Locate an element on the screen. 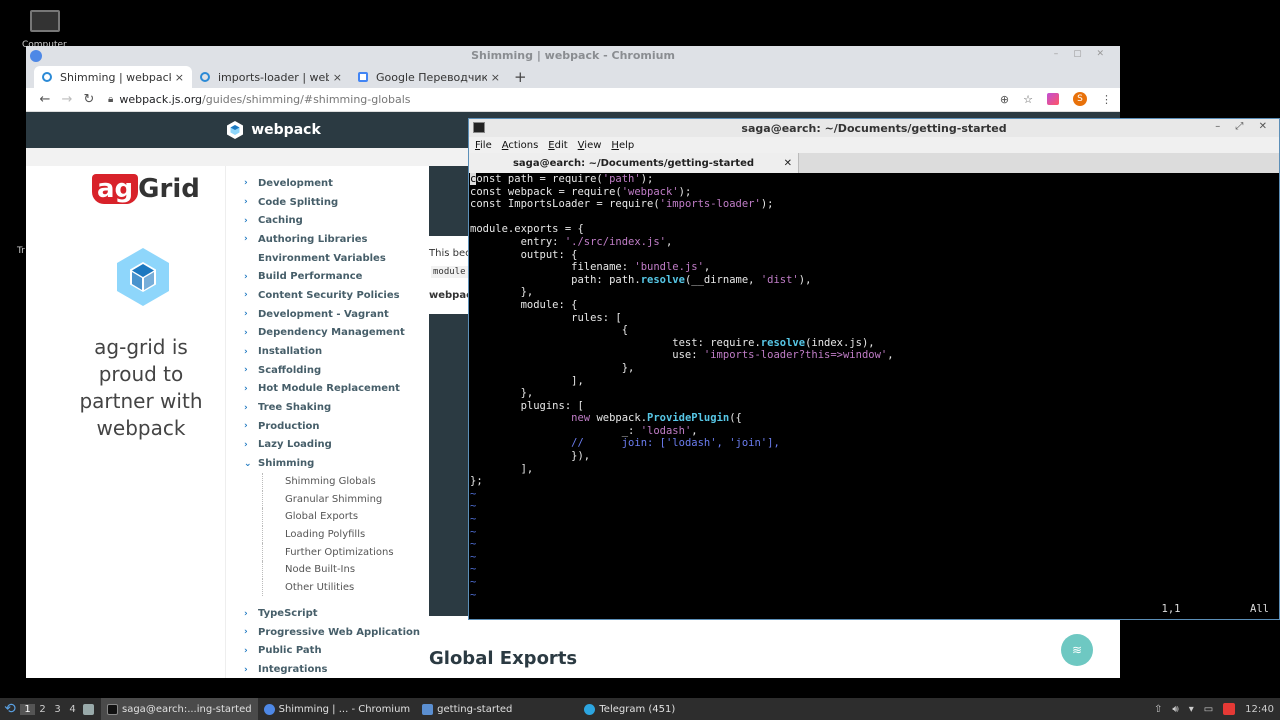  sidebar-item: › Dependency Management is located at coordinates (334, 333).